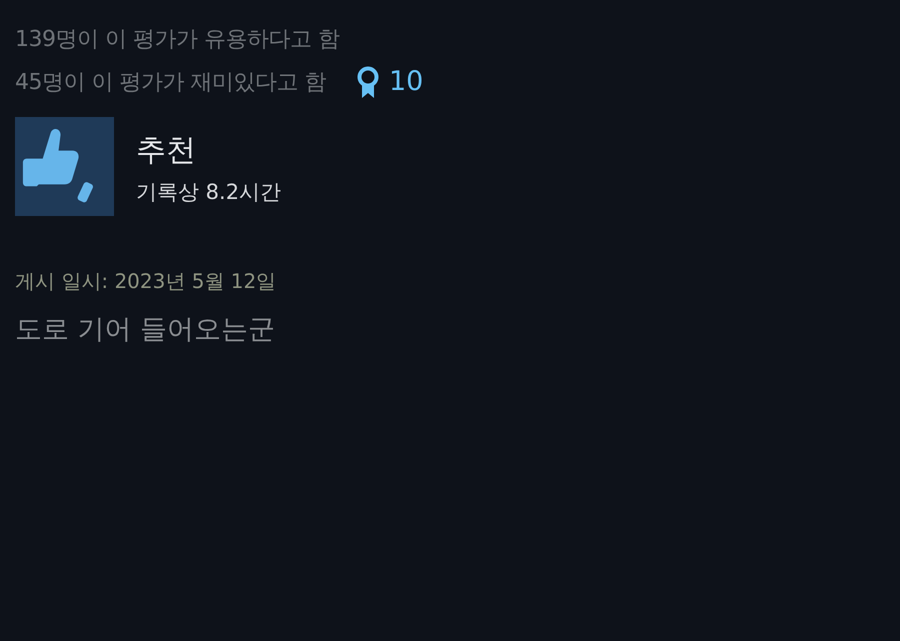 The height and width of the screenshot is (641, 900). What do you see at coordinates (406, 82) in the screenshot?
I see `award-count: 10` at bounding box center [406, 82].